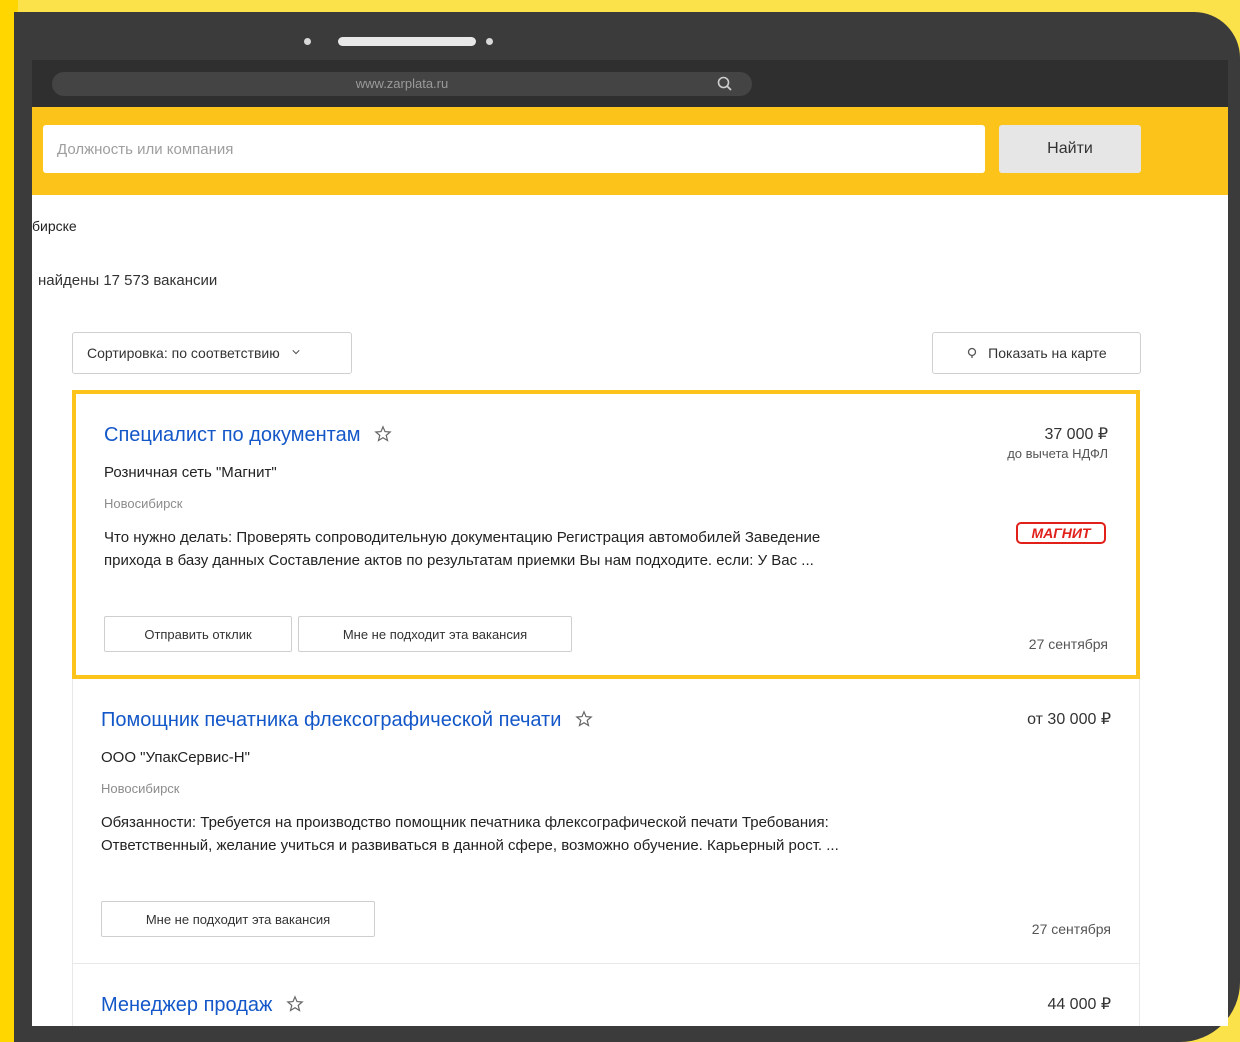 The width and height of the screenshot is (1240, 1042). I want to click on browser-toolbar: www.zarplata.ru, so click(630, 83).